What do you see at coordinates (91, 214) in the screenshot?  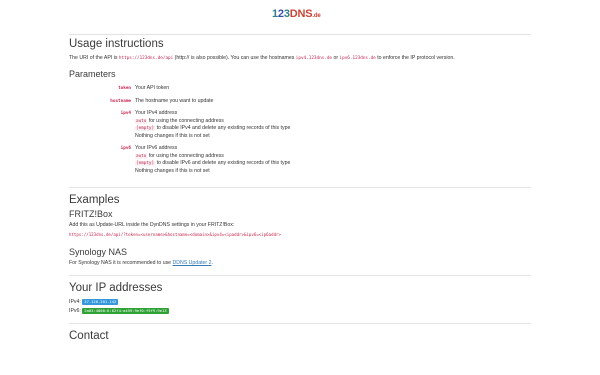 I see `fritzbox-heading: FRITZ!Box` at bounding box center [91, 214].